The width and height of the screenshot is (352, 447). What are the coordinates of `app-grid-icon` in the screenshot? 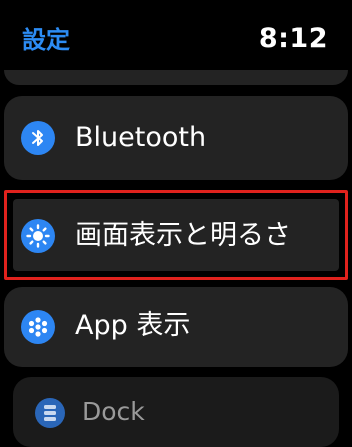 It's located at (38, 327).